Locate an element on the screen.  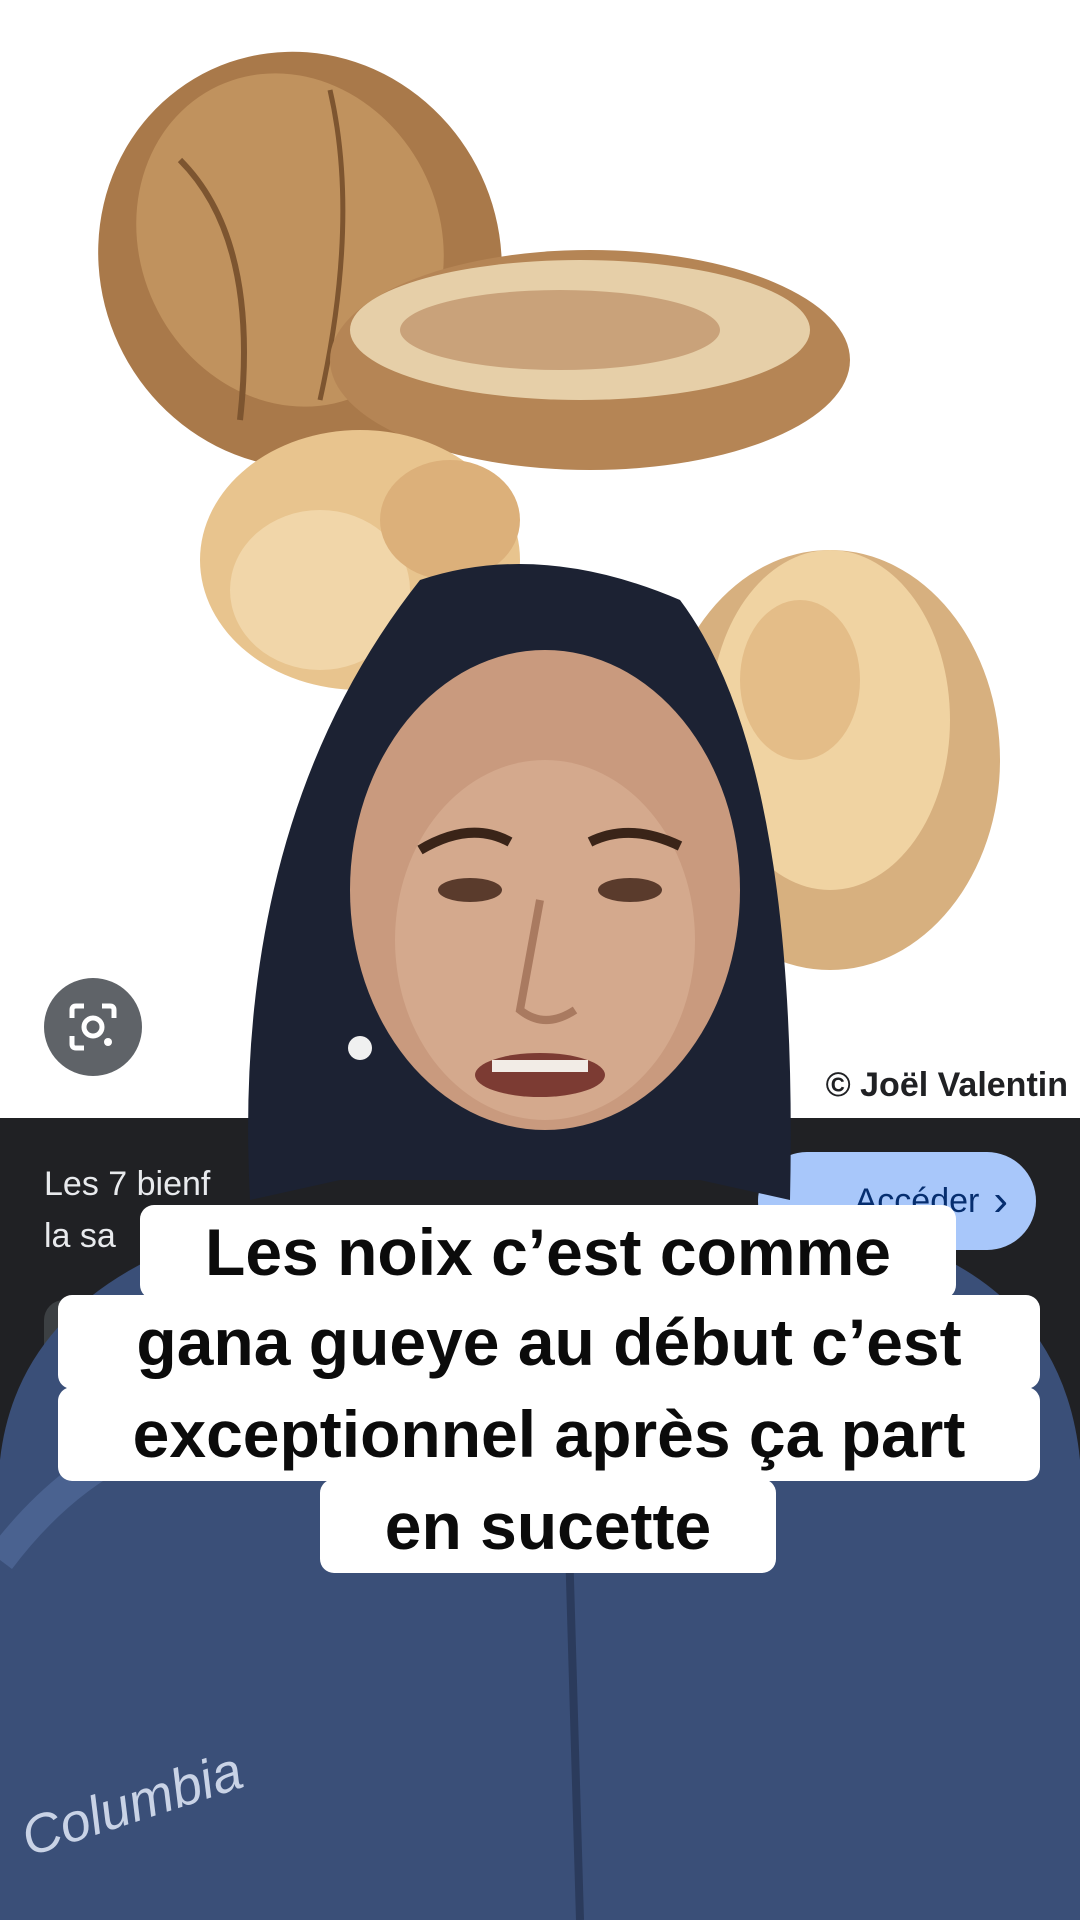
caption-line-2: gana gueye au début c’est is located at coordinates (549, 1342).